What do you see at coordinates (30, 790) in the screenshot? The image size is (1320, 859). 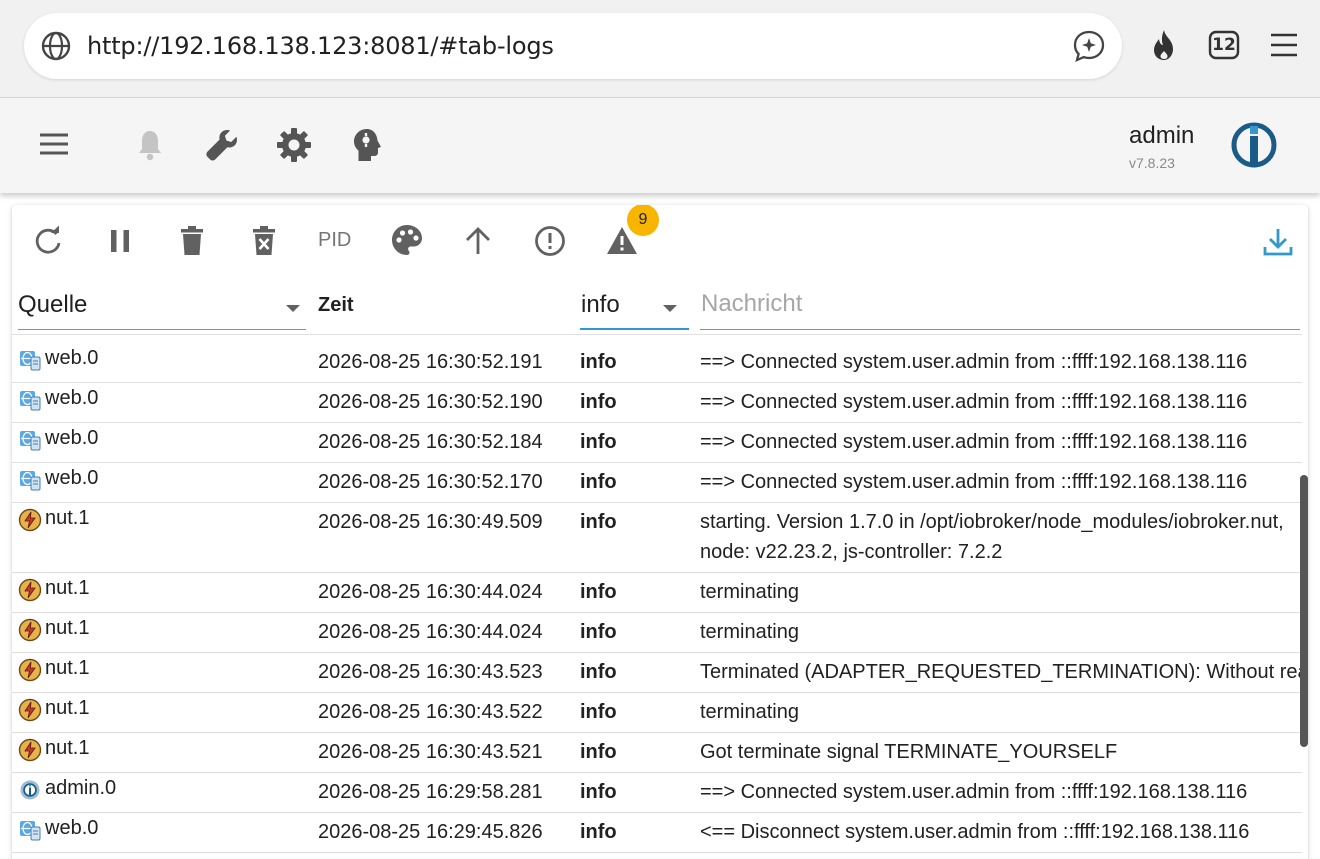 I see `admin-adapter-icon` at bounding box center [30, 790].